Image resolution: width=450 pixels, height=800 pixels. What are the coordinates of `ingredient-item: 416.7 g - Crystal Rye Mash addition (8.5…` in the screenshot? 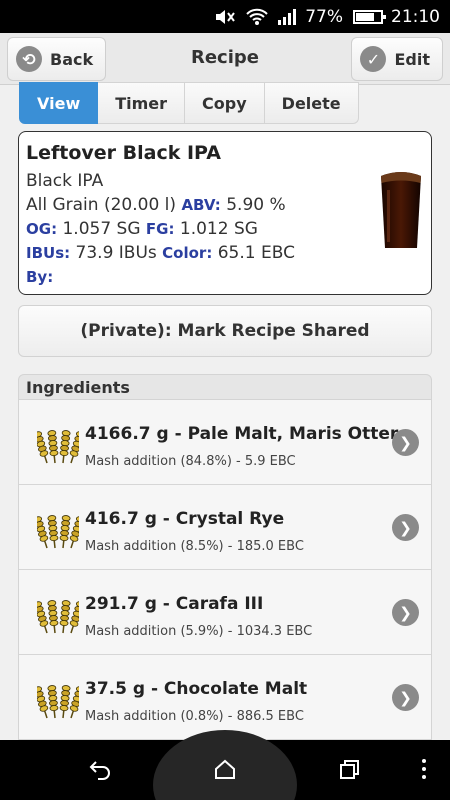 It's located at (225, 527).